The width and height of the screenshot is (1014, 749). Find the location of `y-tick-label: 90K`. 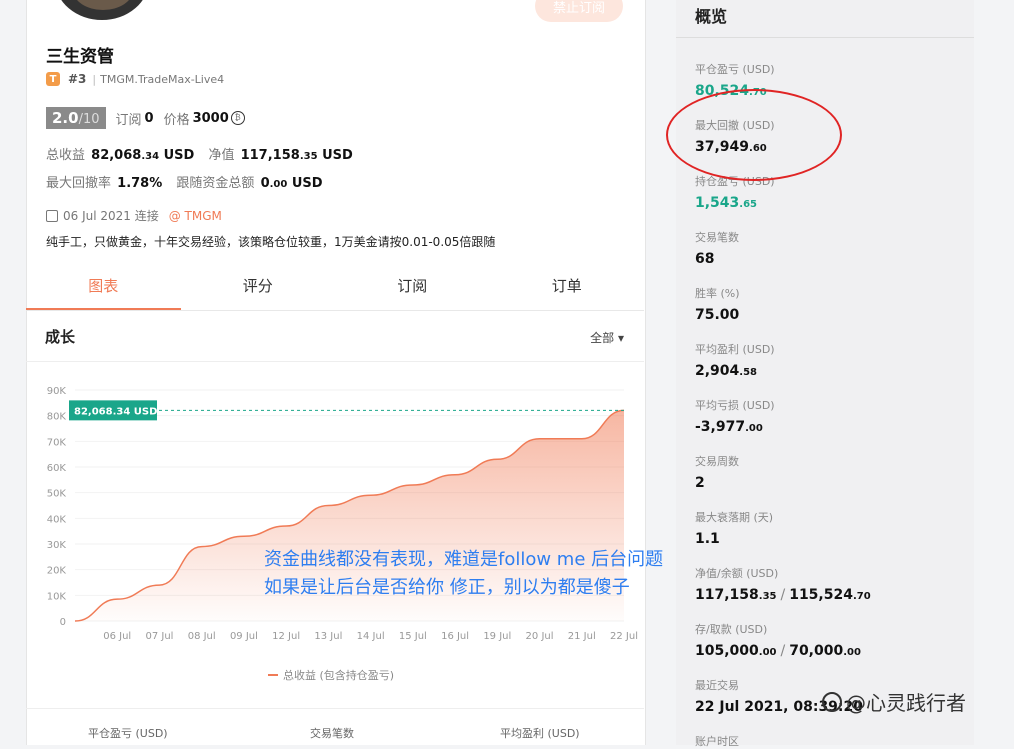

y-tick-label: 90K is located at coordinates (57, 391).